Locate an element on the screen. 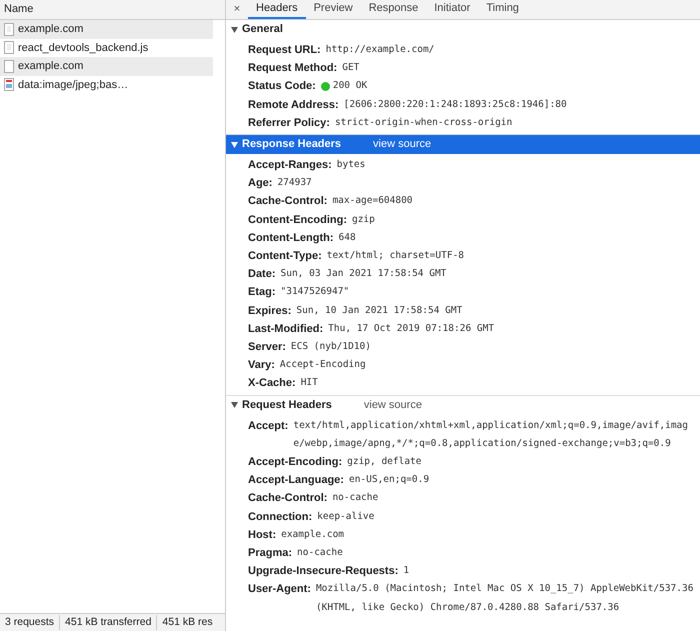 The image size is (700, 631). header-value: 648 is located at coordinates (347, 237).